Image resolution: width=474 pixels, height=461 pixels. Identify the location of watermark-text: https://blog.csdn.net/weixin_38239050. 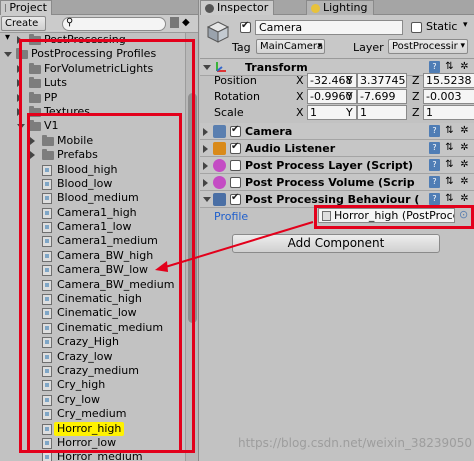
(355, 443).